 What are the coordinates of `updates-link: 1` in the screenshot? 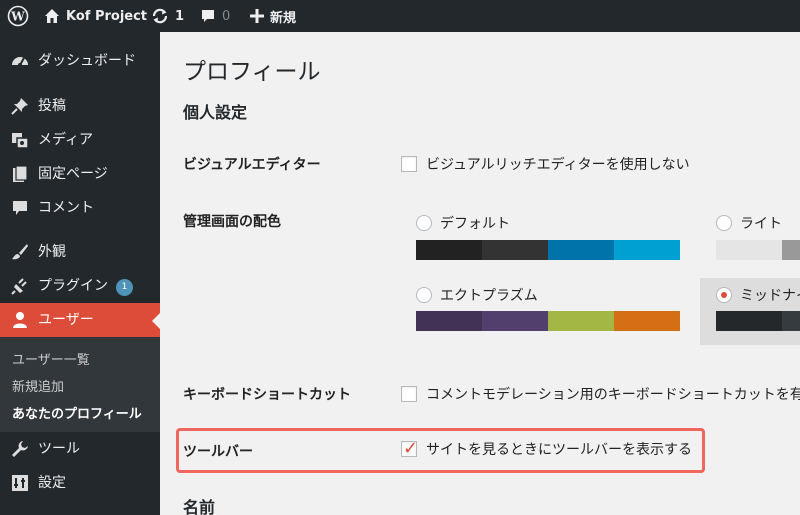 It's located at (167, 16).